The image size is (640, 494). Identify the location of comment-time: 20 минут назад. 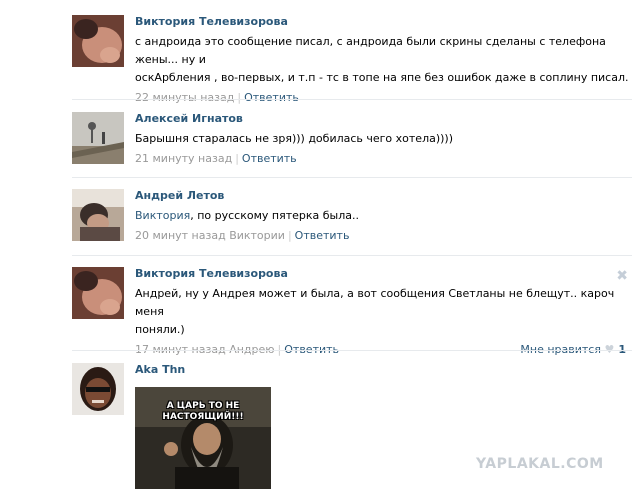
(180, 235).